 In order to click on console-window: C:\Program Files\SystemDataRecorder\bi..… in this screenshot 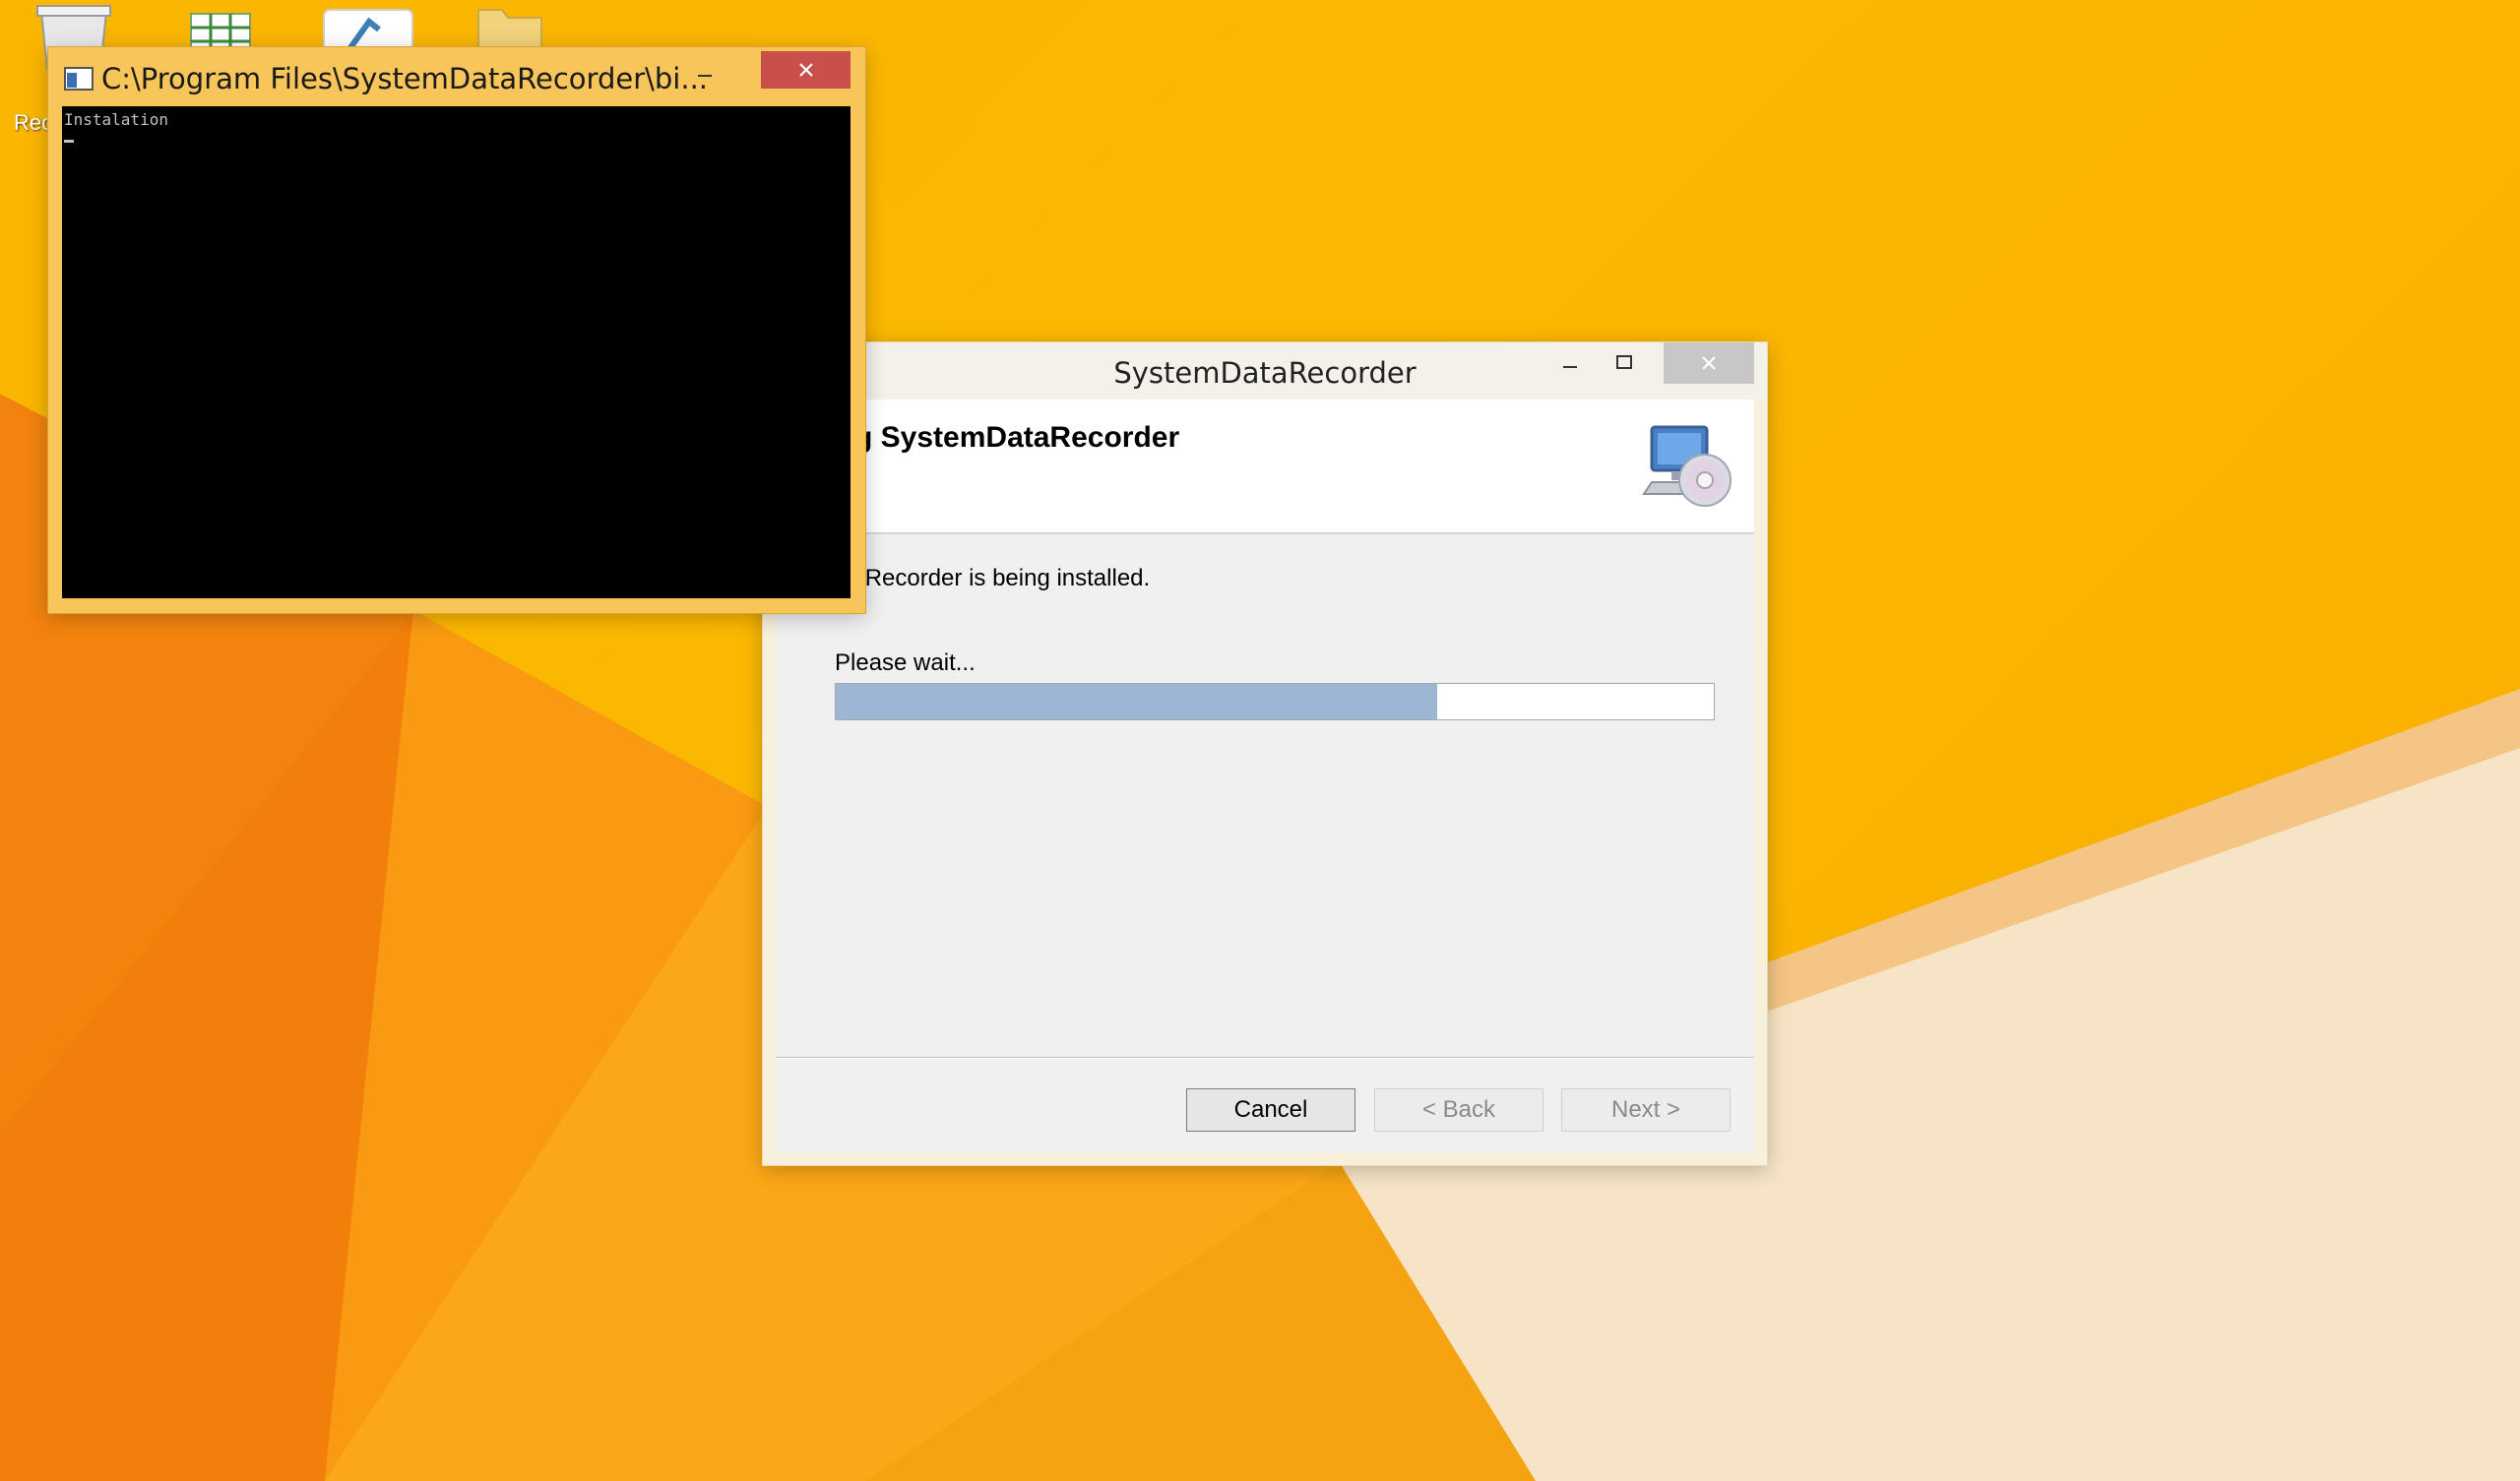, I will do `click(456, 330)`.